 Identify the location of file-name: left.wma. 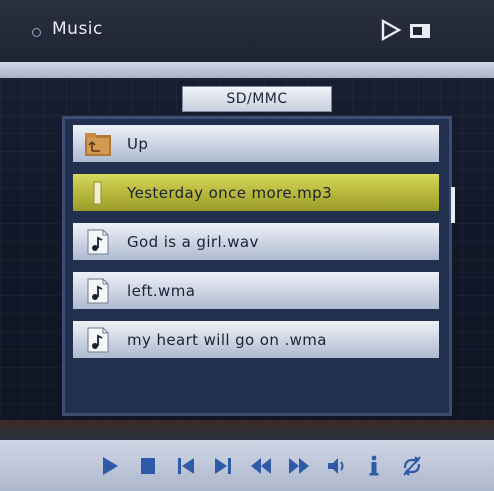
(161, 290).